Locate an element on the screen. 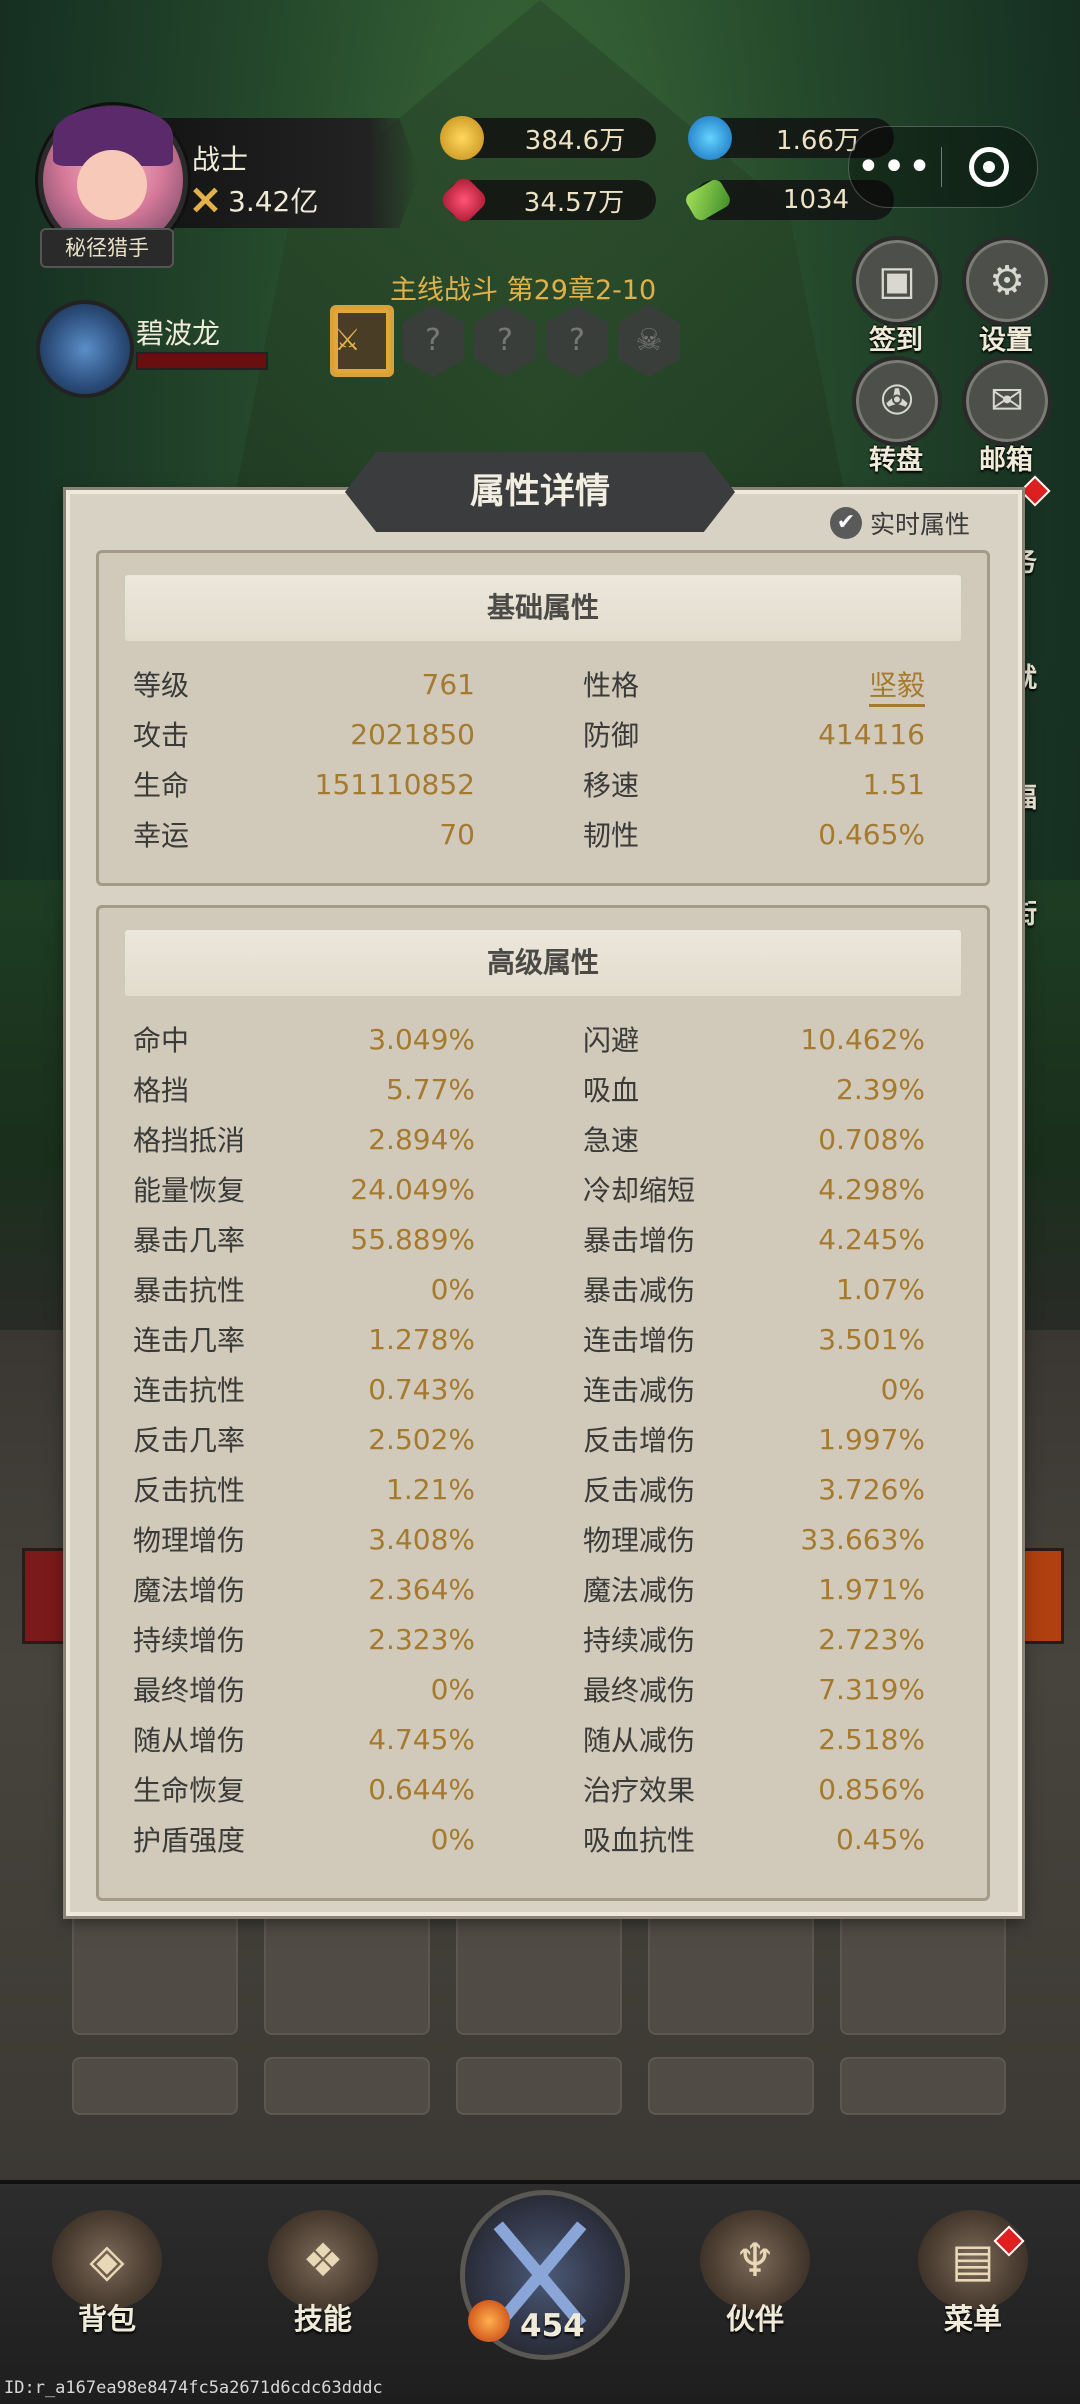 This screenshot has height=2404, width=1080. miniprogram-capsule: ••• is located at coordinates (943, 167).